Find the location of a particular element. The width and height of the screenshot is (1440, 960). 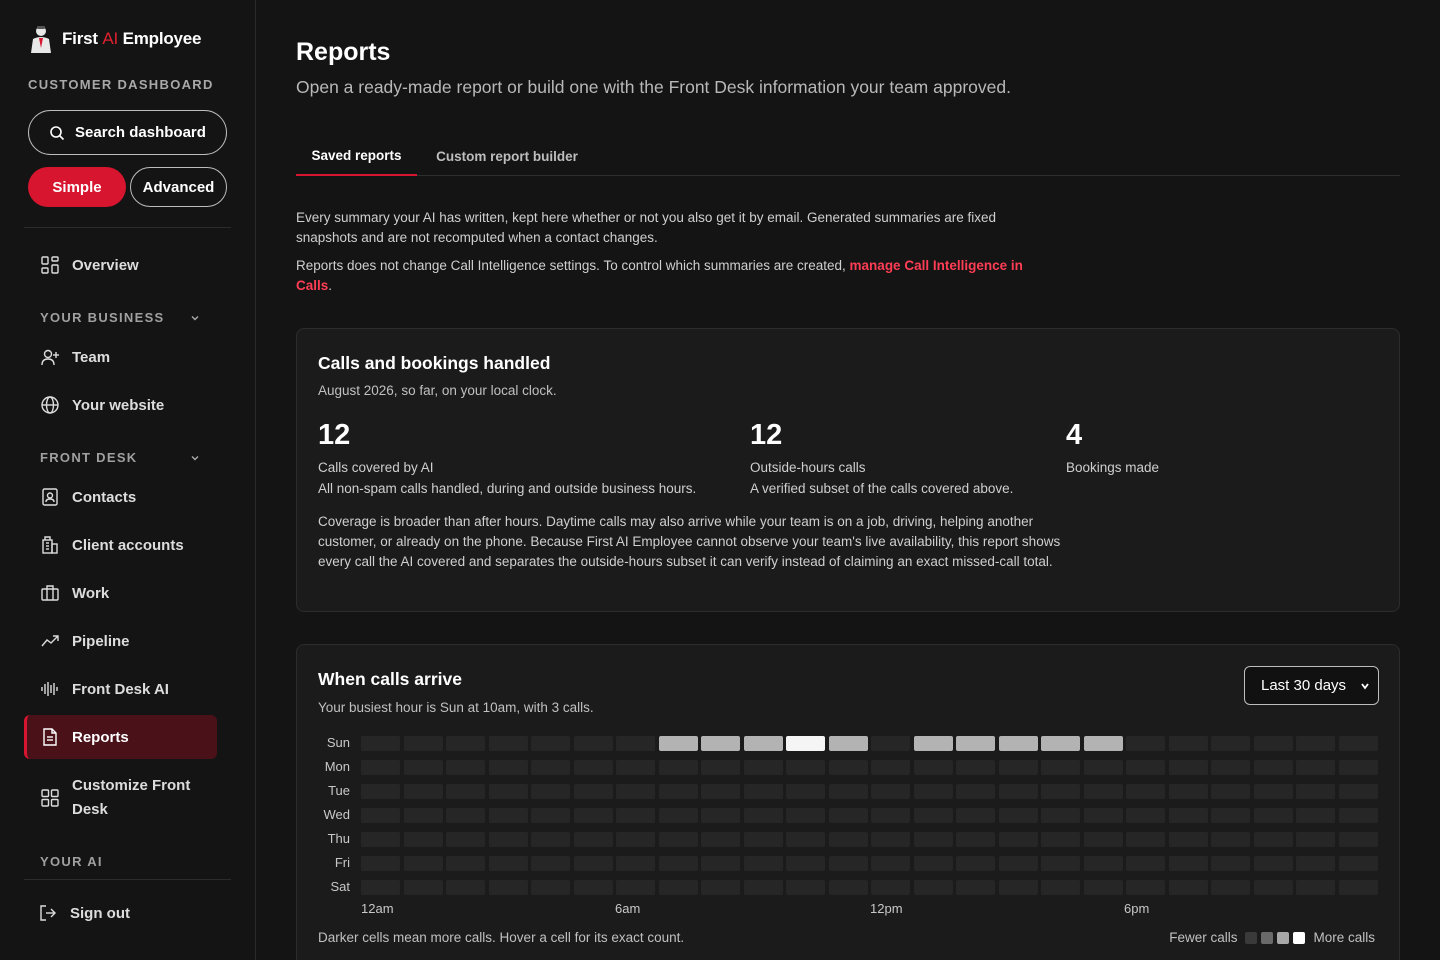

brand-logo-link: First AI Employee is located at coordinates (114, 39).